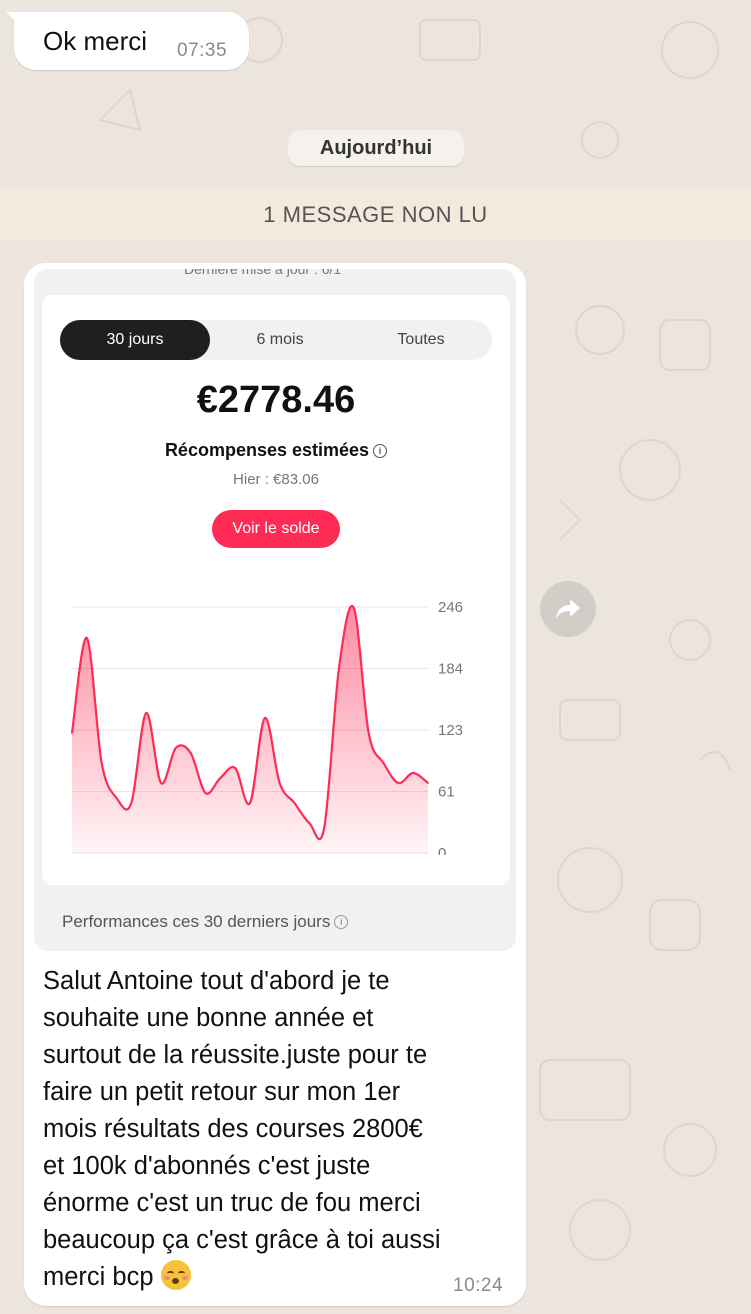  I want to click on estimated-rewards-amount: €2778.46, so click(276, 400).